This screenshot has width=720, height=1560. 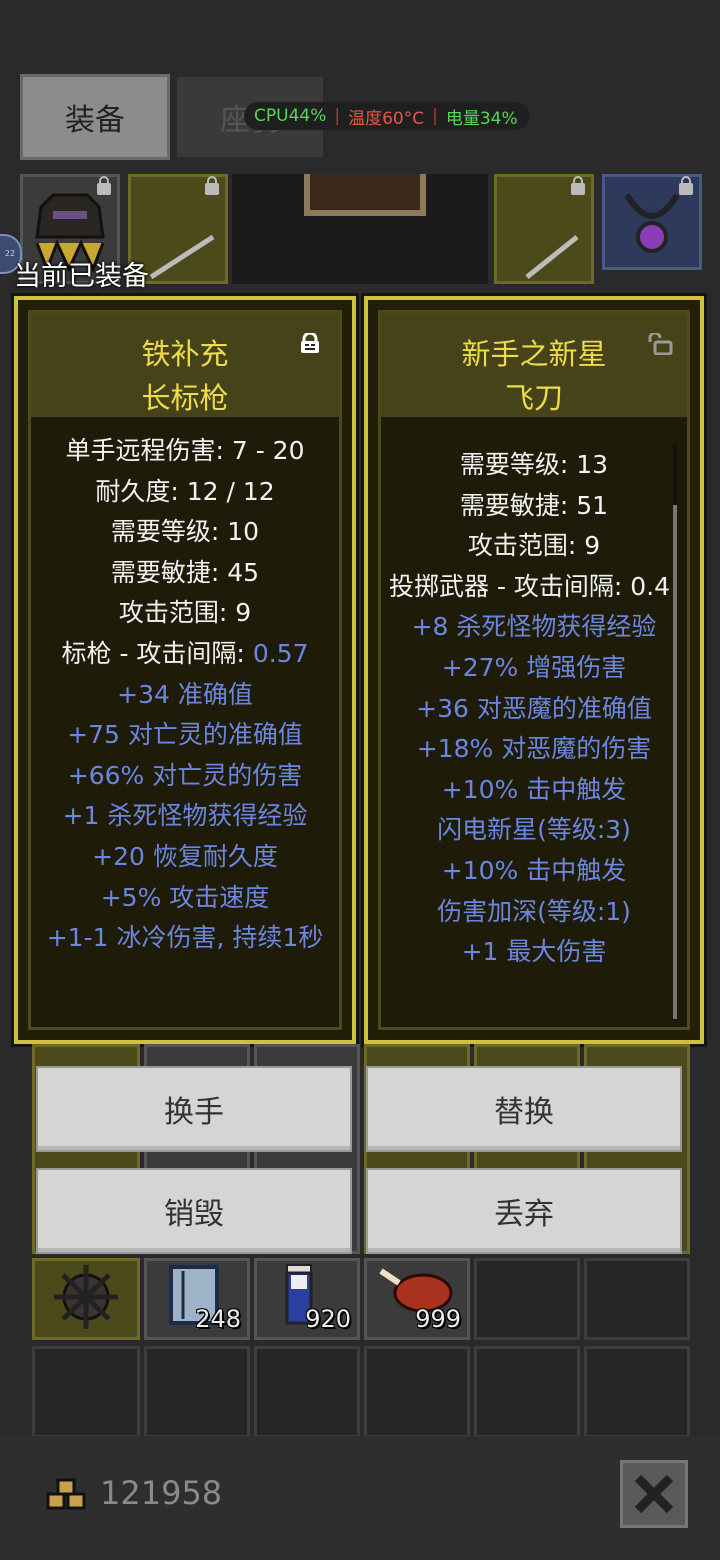 I want to click on inventory-slot: 999, so click(x=417, y=1299).